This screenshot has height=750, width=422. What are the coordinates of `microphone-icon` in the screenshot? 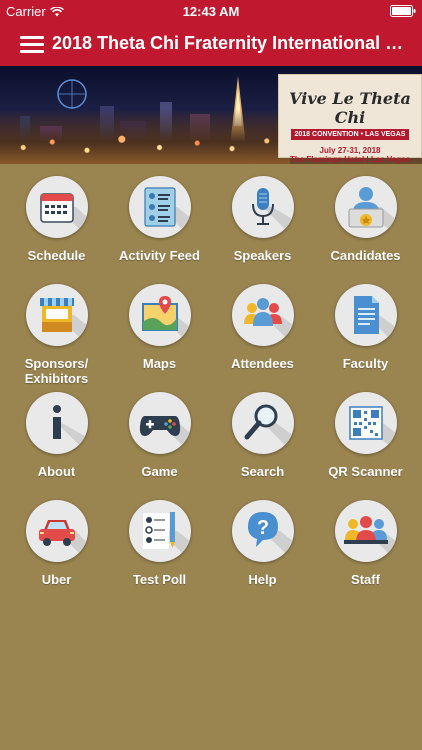 It's located at (263, 207).